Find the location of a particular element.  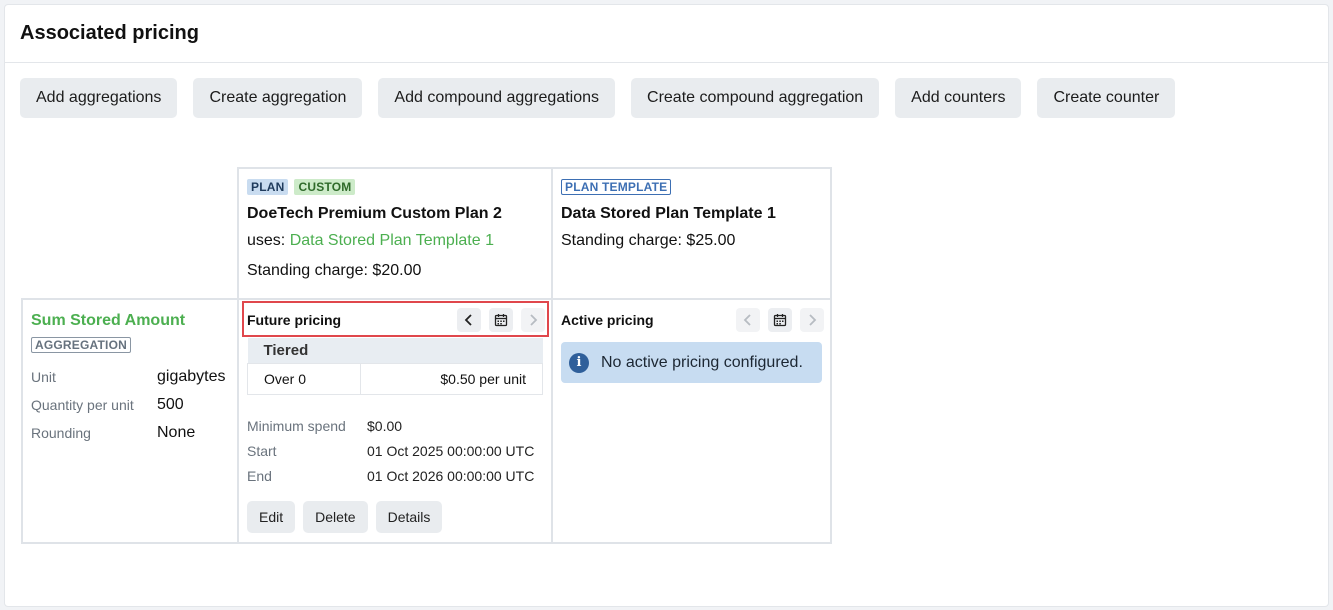

template-standing-charge: Standing charge: $25.00 is located at coordinates (648, 240).